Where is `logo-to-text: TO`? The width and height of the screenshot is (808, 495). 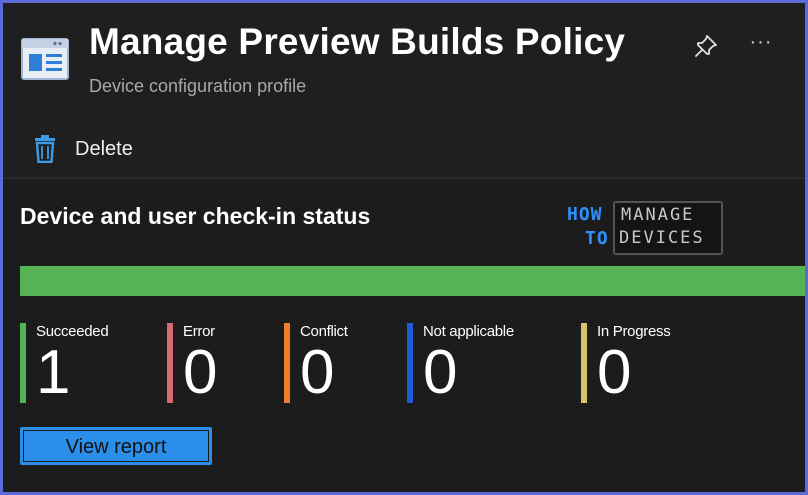
logo-to-text: TO is located at coordinates (597, 238).